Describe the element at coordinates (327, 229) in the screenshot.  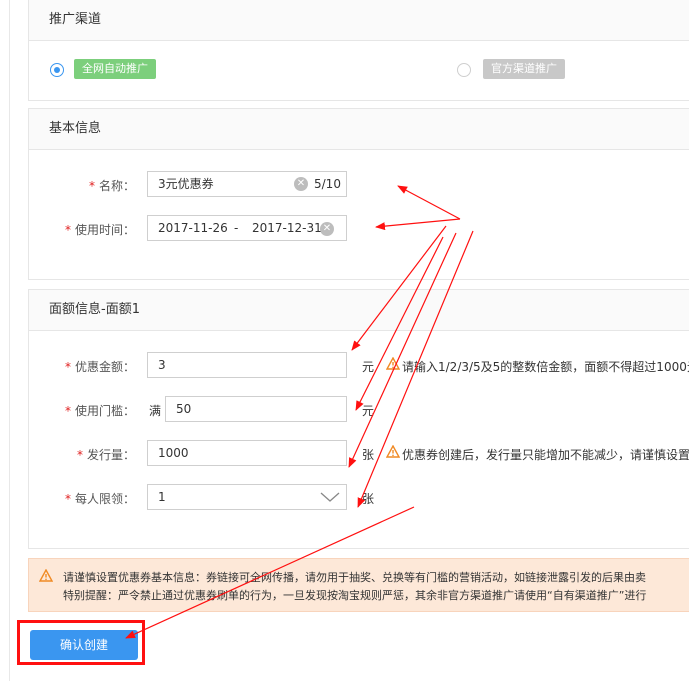
I see `clear-date-icon: ✕` at that location.